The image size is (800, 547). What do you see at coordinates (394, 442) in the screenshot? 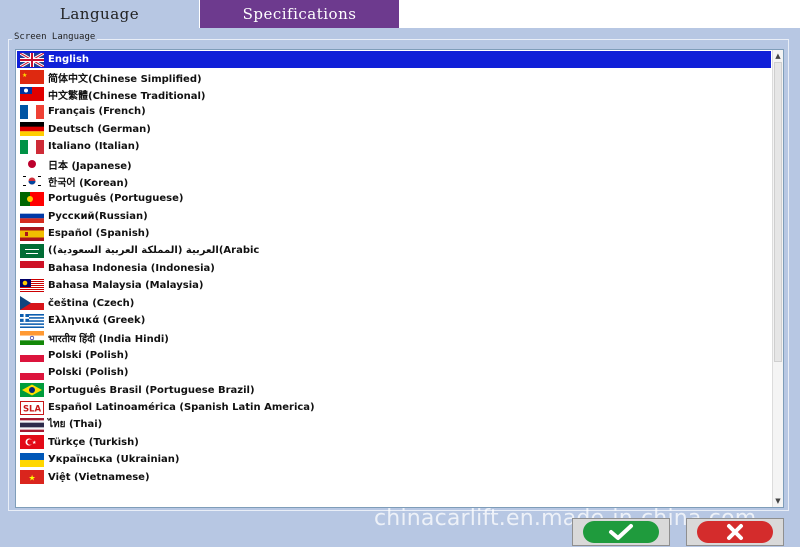
I see `language-list-item: ★ Türkçe (Turkish)` at bounding box center [394, 442].